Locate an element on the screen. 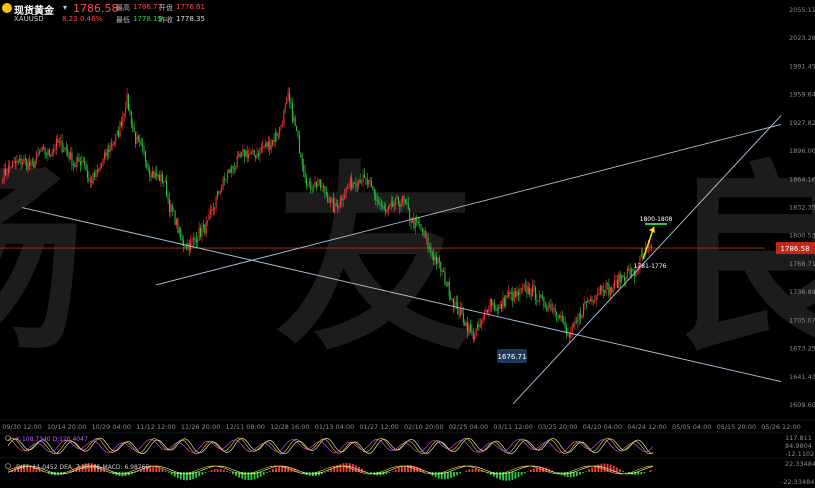 The width and height of the screenshot is (815, 488). support-zone-label: 1781-1776 is located at coordinates (650, 266).